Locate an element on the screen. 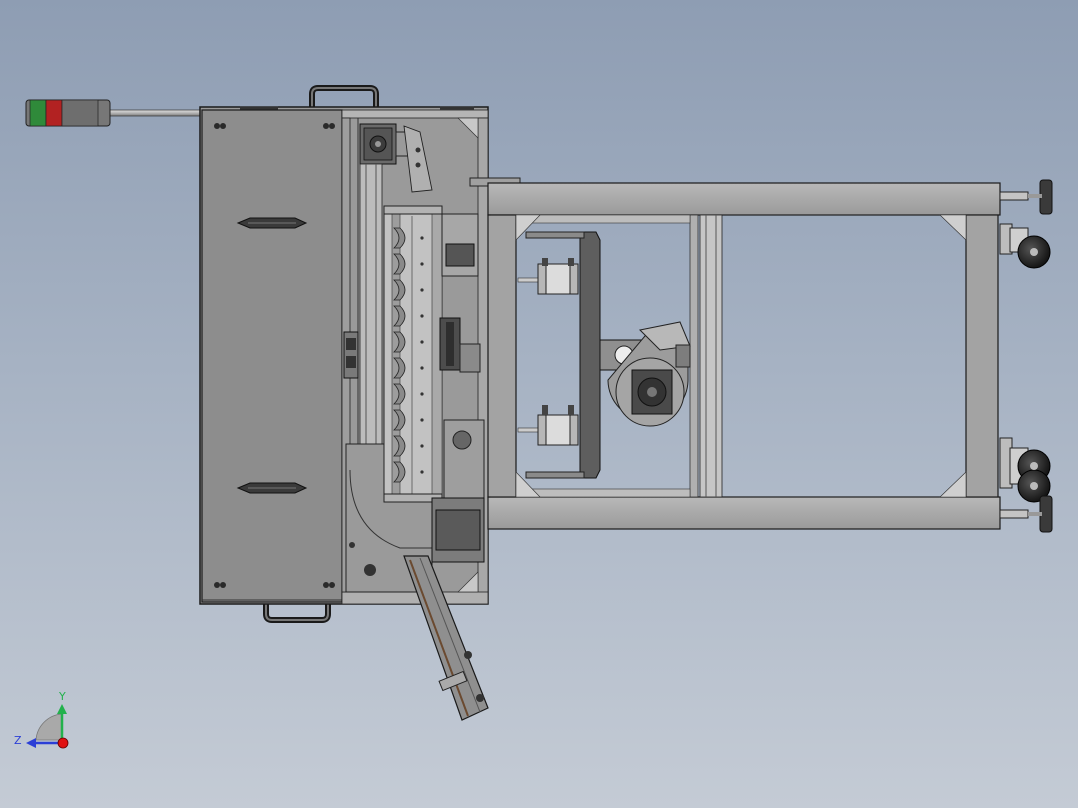 The width and height of the screenshot is (1078, 808). center-mechanism is located at coordinates (462, 357).